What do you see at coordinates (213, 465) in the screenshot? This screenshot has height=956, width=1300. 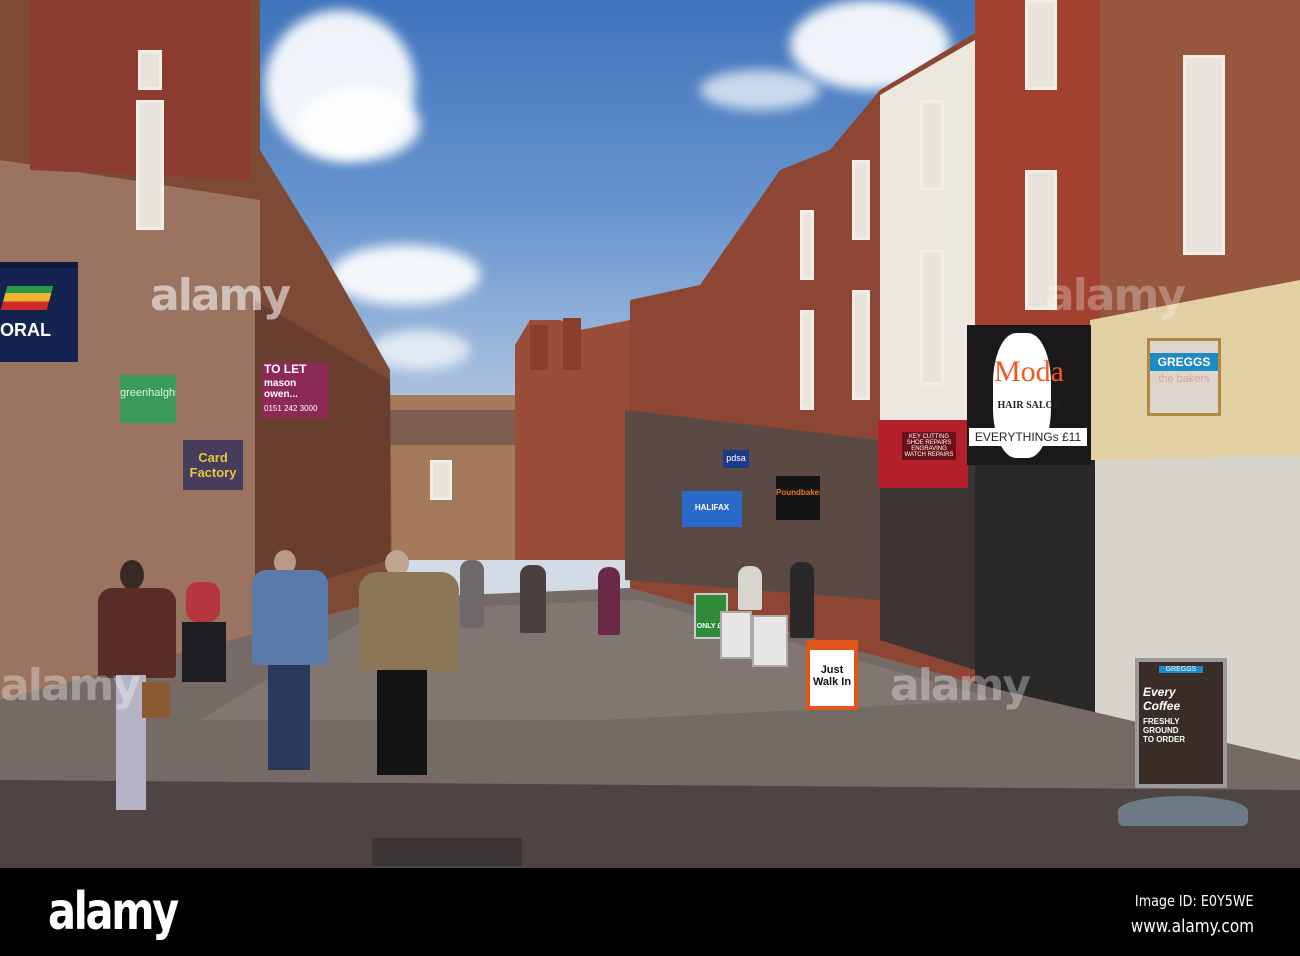 I see `card-factory-sign: Card Factory` at bounding box center [213, 465].